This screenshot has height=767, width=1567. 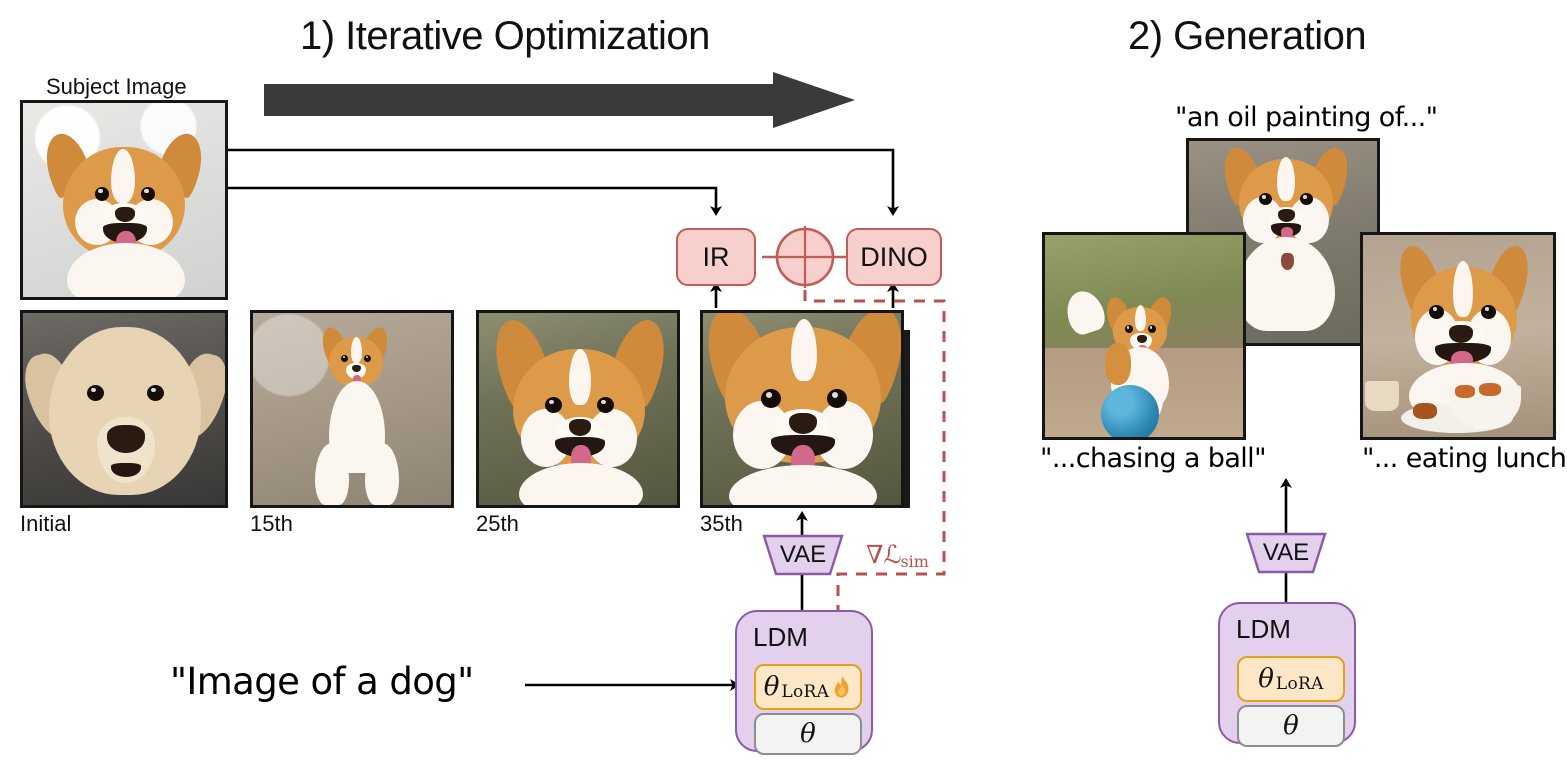 I want to click on generated-image-eating-lunch, so click(x=1458, y=336).